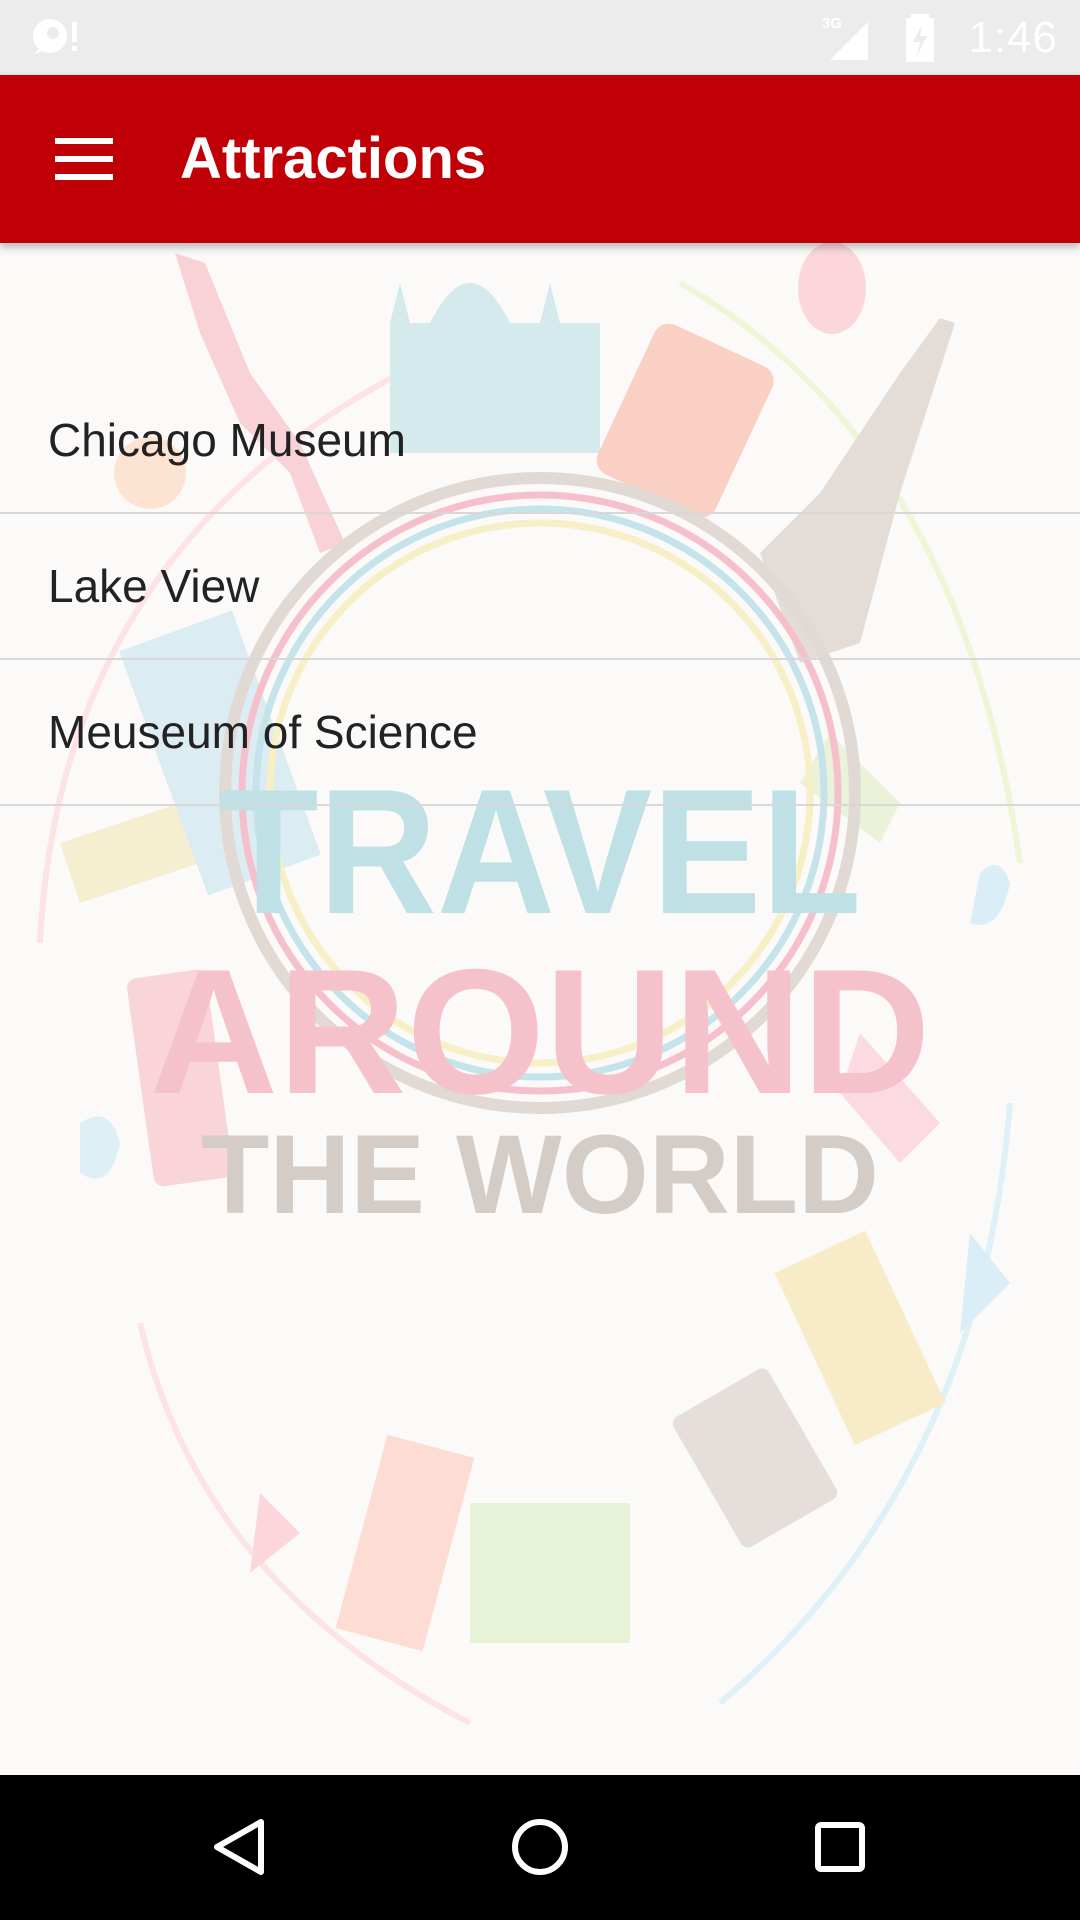 This screenshot has height=1920, width=1080. Describe the element at coordinates (920, 37) in the screenshot. I see `battery-charging-icon` at that location.